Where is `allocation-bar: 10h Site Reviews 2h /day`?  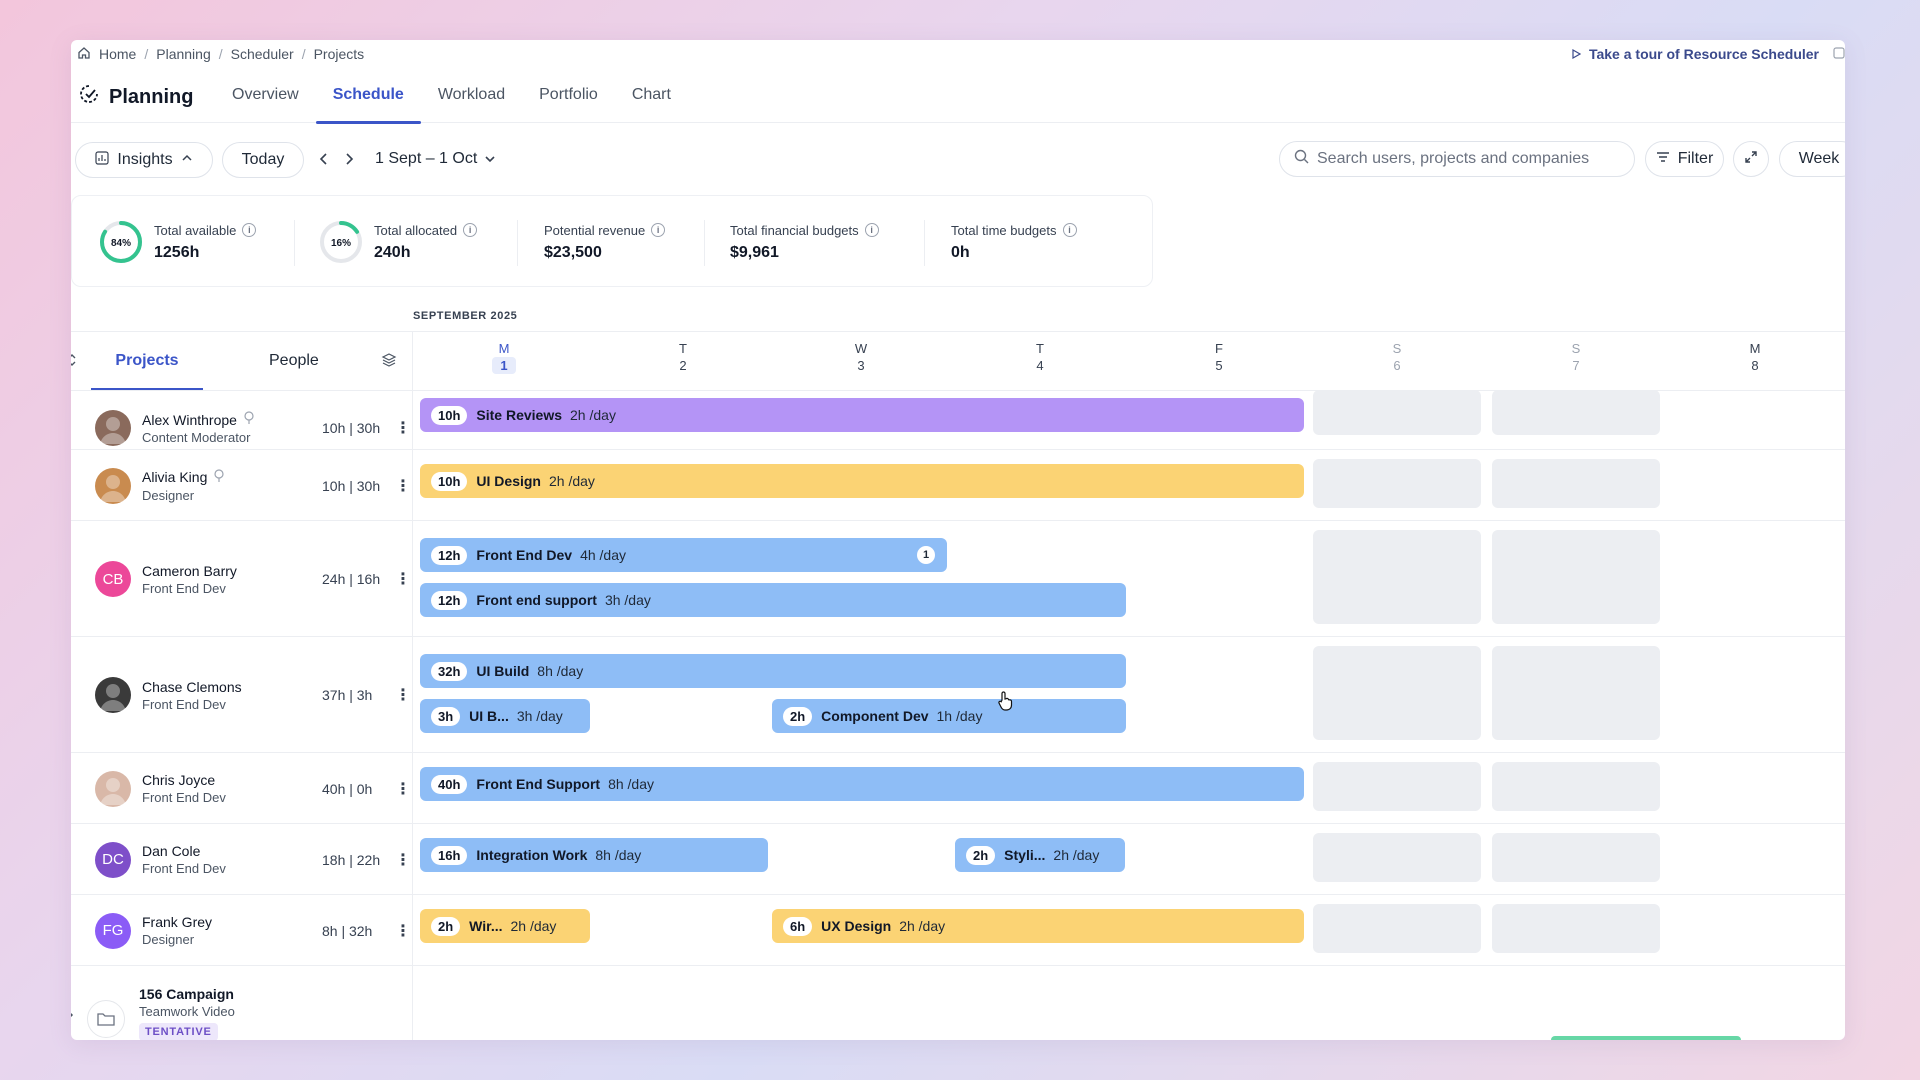
allocation-bar: 10h Site Reviews 2h /day is located at coordinates (862, 415).